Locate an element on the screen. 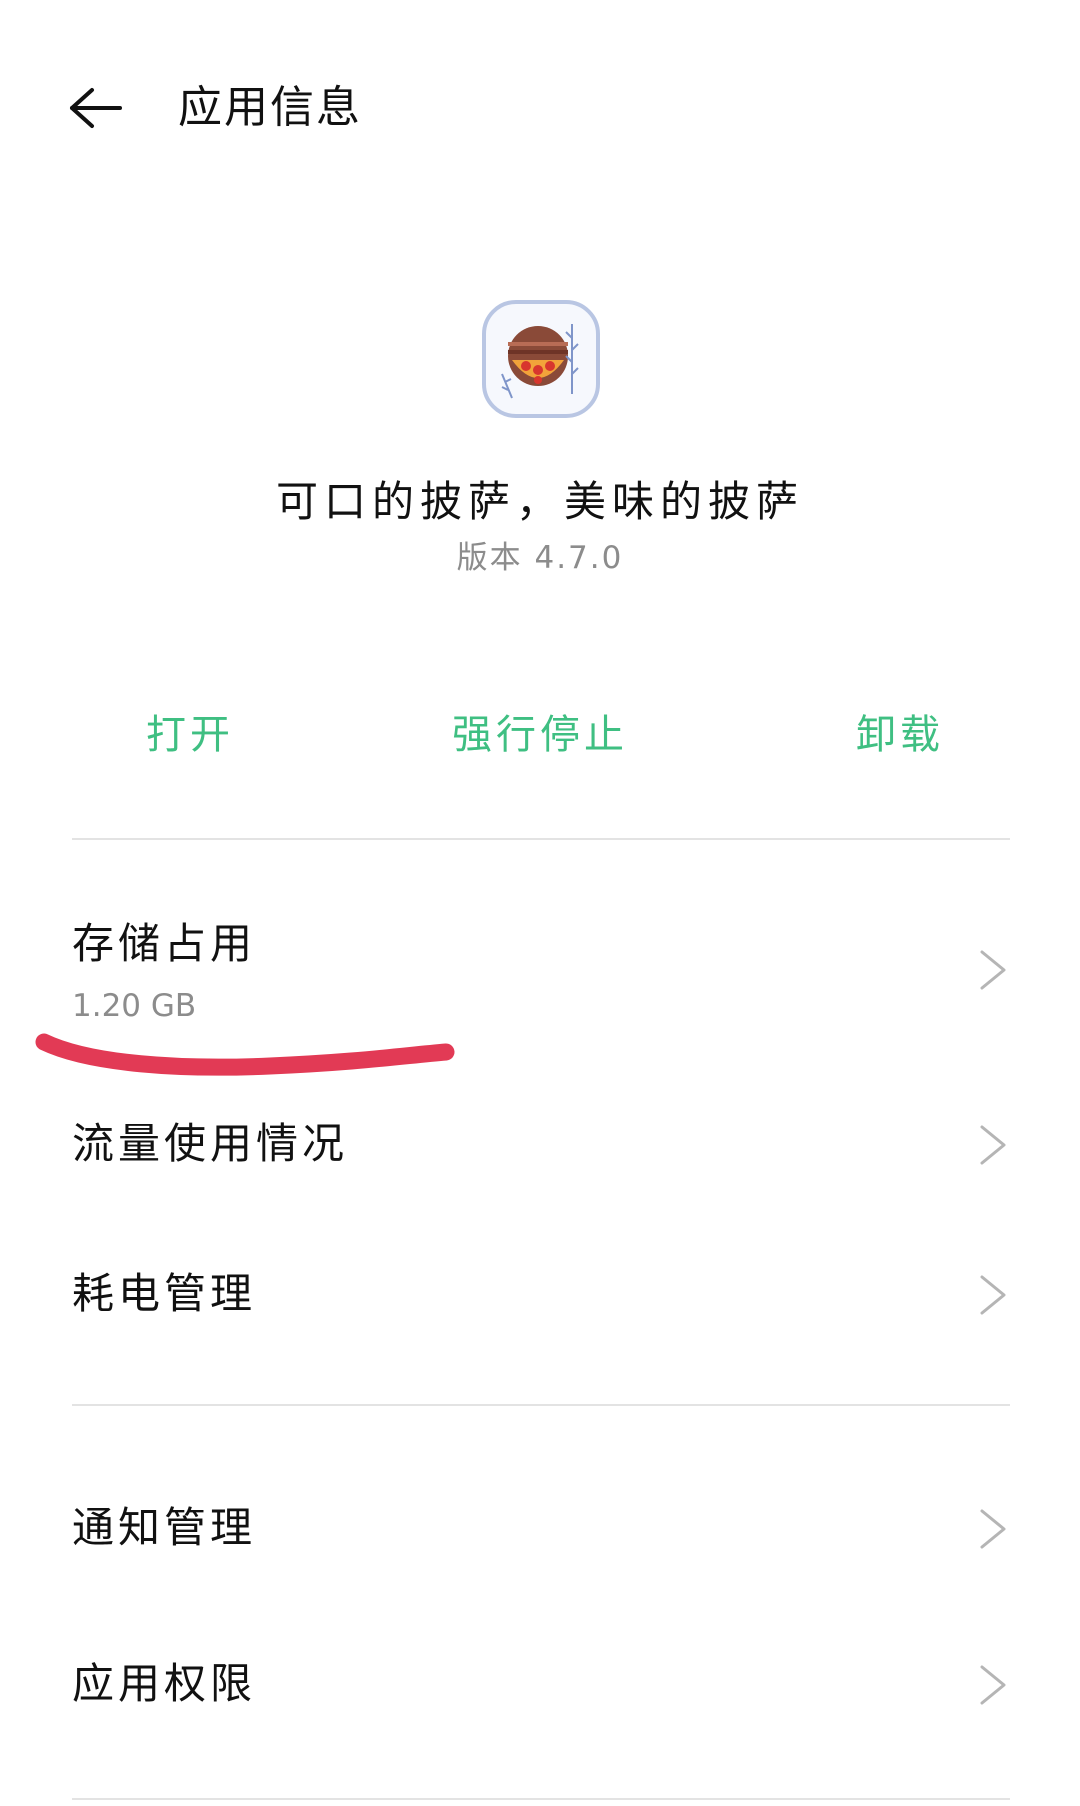  app-name: 可口的披萨，美味的披萨 is located at coordinates (539, 501).